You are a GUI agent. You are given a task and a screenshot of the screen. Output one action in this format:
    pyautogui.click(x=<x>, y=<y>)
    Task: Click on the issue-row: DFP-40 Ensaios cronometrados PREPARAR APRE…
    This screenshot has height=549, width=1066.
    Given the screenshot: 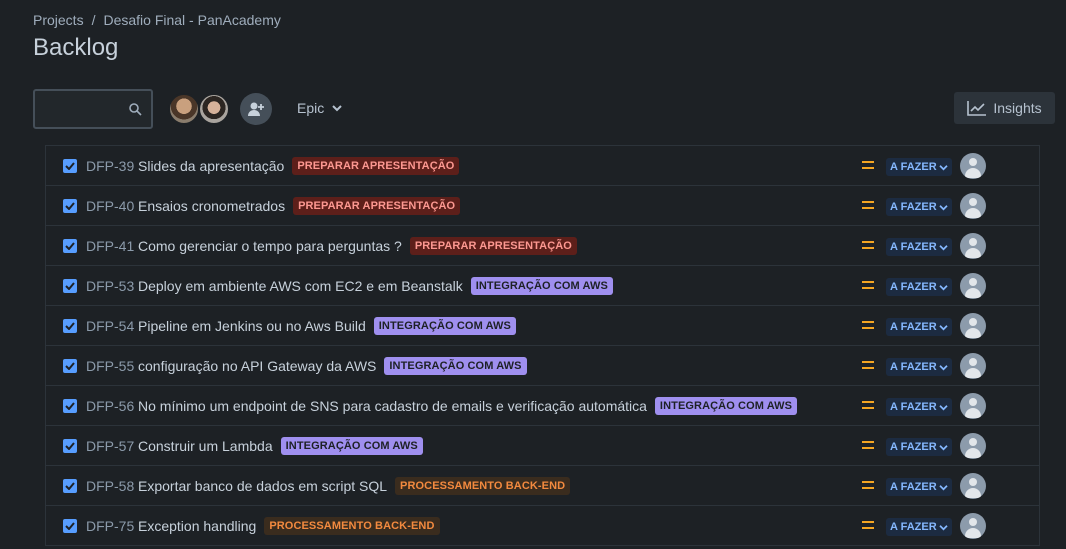 What is the action you would take?
    pyautogui.click(x=542, y=206)
    